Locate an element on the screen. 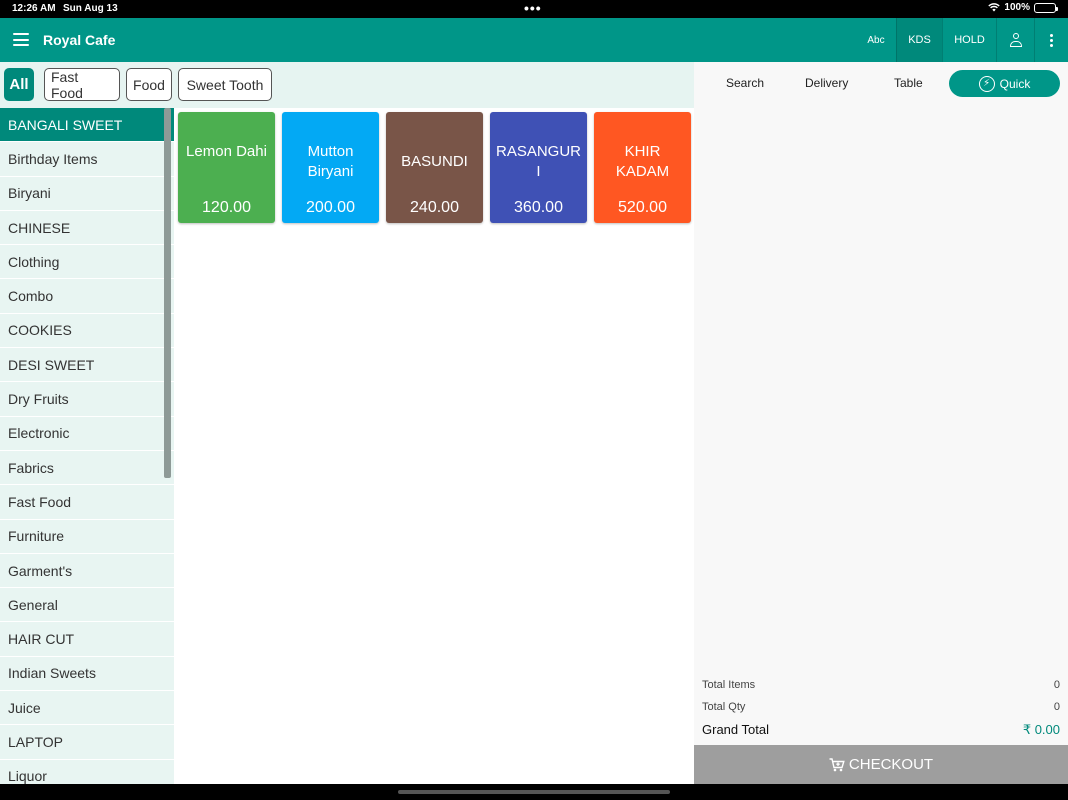 The image size is (1068, 800). category-item-juice: Juice is located at coordinates (87, 708).